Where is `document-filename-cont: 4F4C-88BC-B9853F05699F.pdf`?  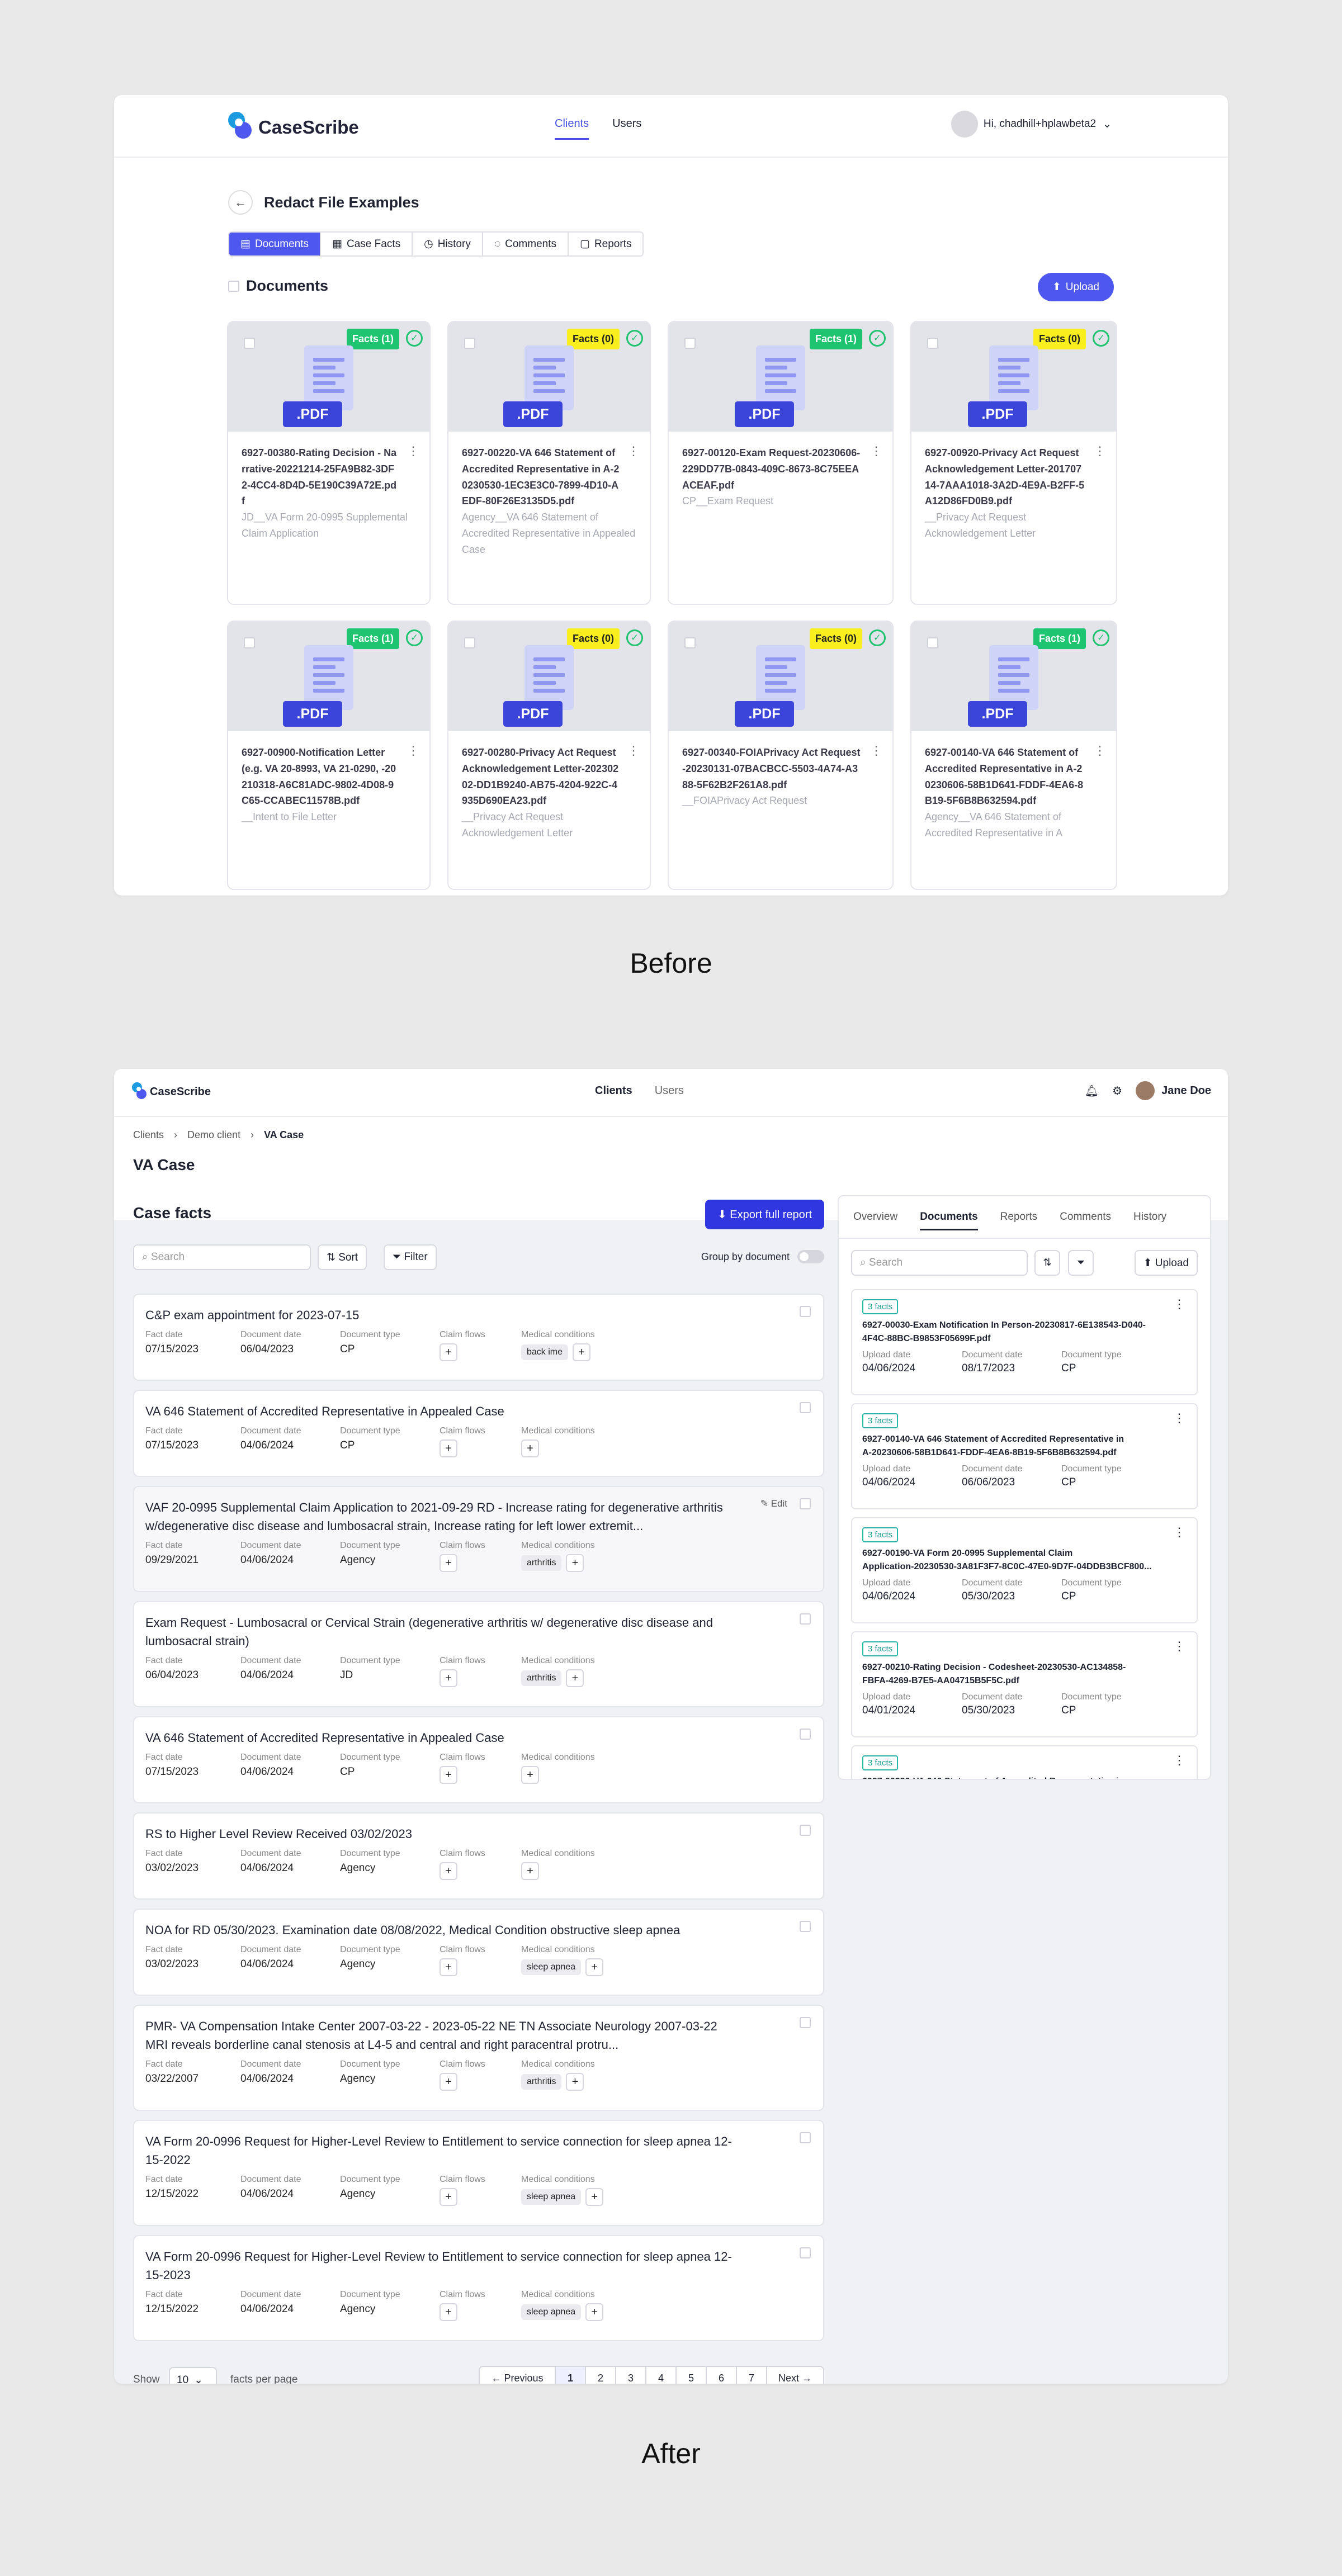
document-filename-cont: 4F4C-88BC-B9853F05699F.pdf is located at coordinates (1024, 1339).